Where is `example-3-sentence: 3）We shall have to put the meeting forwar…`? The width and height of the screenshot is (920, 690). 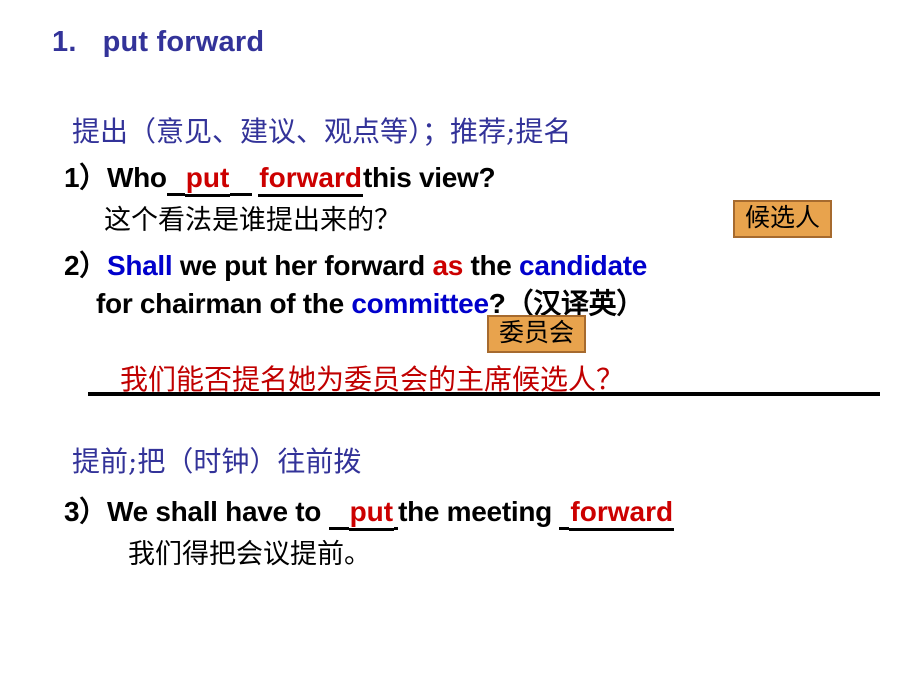 example-3-sentence: 3）We shall have to put the meeting forwar… is located at coordinates (369, 510).